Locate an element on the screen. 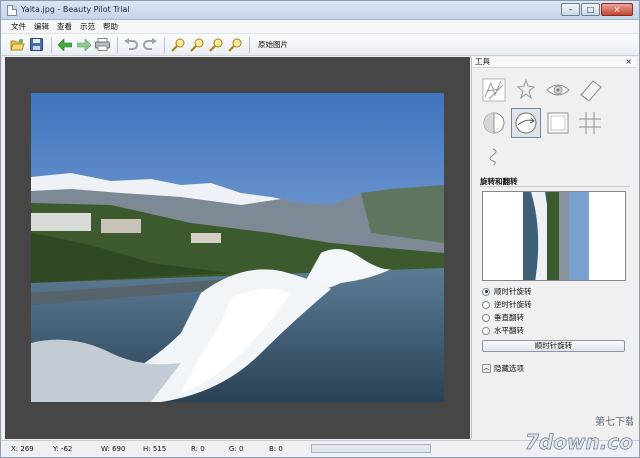 This screenshot has height=458, width=640. rotate-options: 顺时针旋转 逆时针旋转 垂直翻转 水平翻转 is located at coordinates (507, 311).